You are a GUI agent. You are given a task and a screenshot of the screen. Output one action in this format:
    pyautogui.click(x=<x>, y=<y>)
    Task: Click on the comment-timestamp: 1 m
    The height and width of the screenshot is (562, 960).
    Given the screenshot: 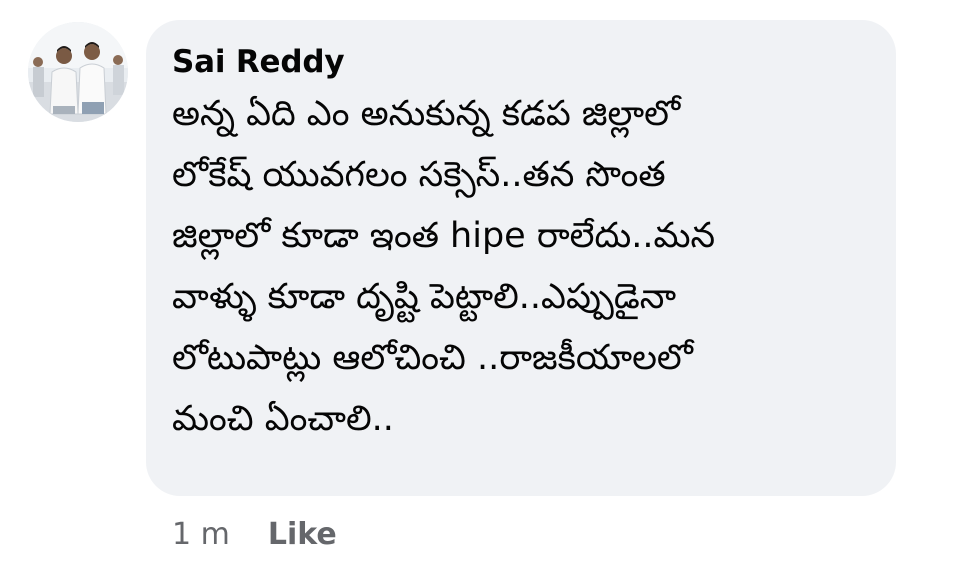 What is the action you would take?
    pyautogui.click(x=201, y=534)
    